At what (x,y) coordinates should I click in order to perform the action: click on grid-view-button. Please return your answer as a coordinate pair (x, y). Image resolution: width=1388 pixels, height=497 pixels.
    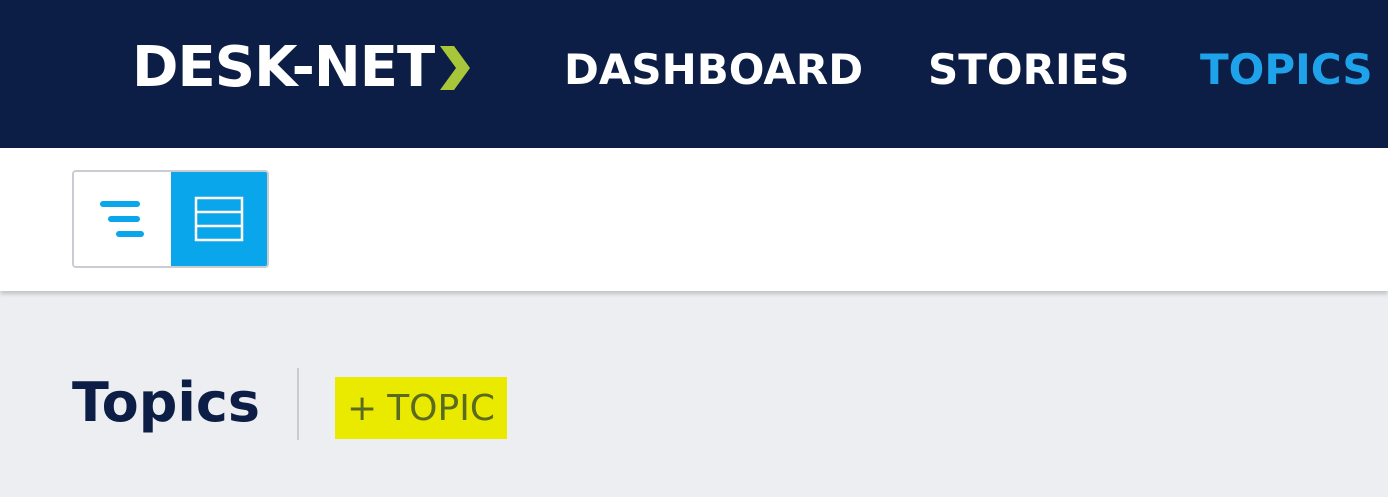
    Looking at the image, I should click on (218, 219).